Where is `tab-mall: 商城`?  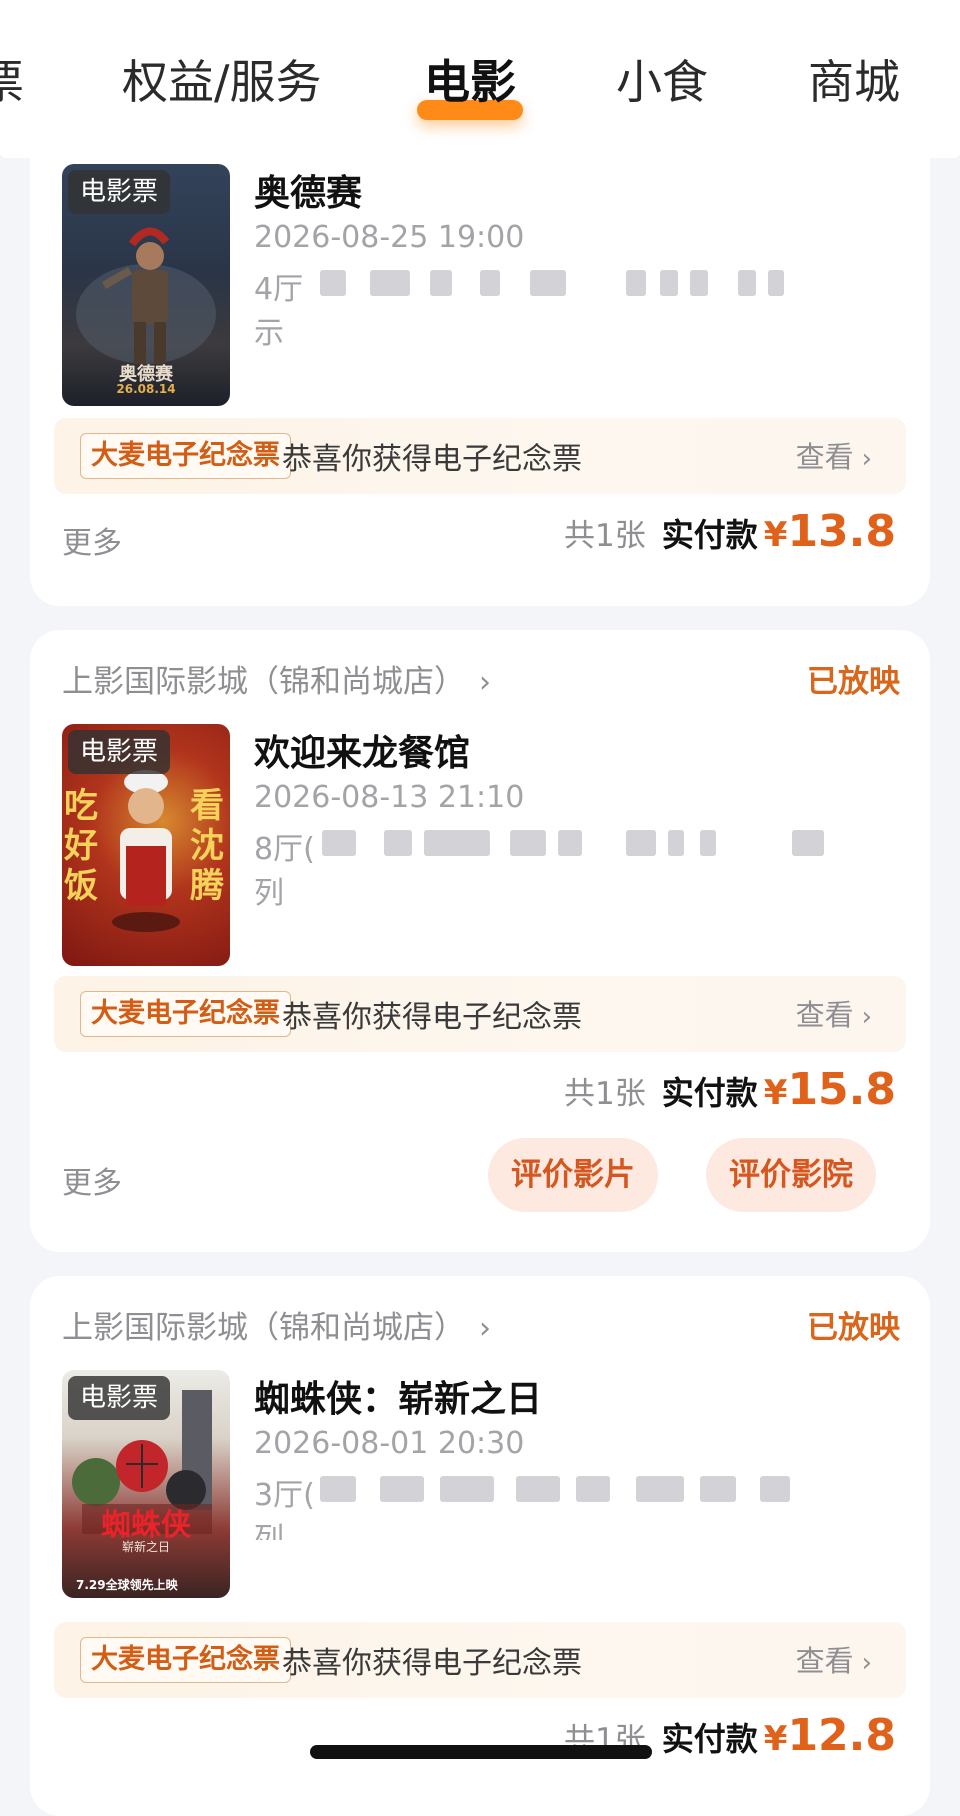
tab-mall: 商城 is located at coordinates (854, 82).